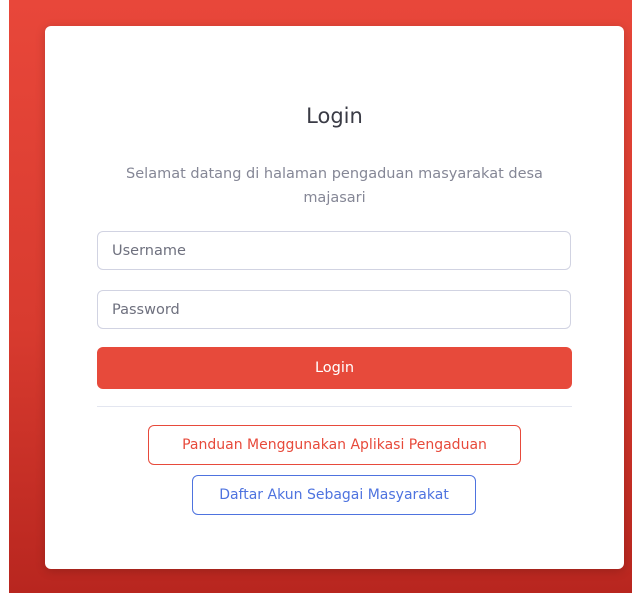 The width and height of the screenshot is (632, 593). I want to click on divider, so click(334, 406).